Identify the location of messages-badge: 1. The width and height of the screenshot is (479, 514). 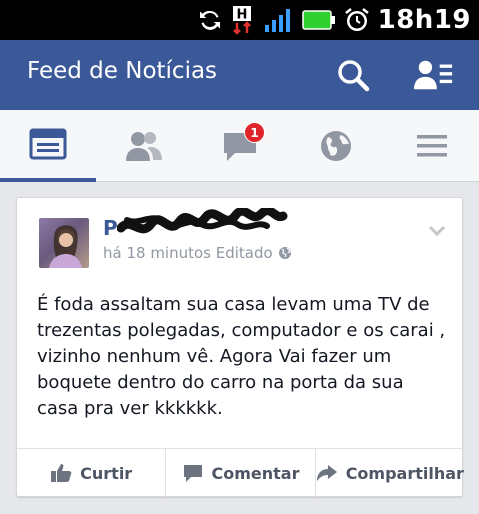
(254, 132).